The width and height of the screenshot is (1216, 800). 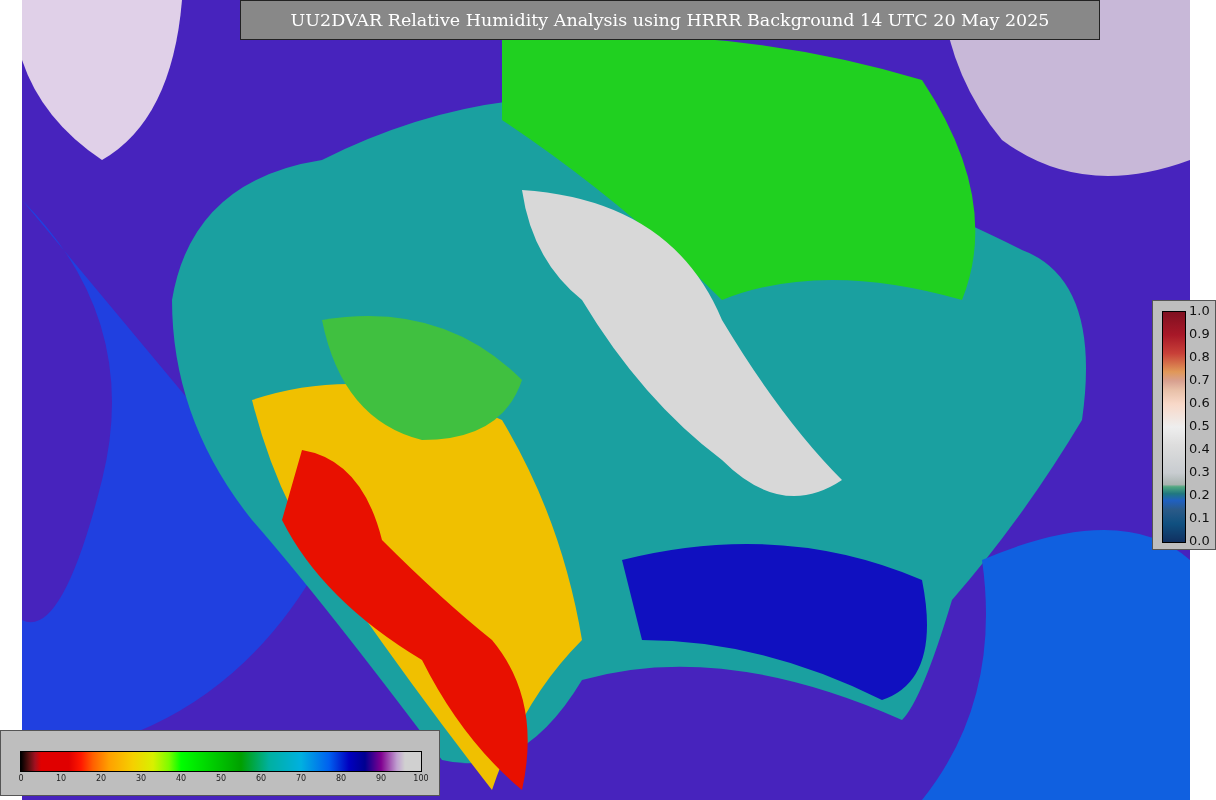 I want to click on tick-label: 0.3, so click(x=1199, y=472).